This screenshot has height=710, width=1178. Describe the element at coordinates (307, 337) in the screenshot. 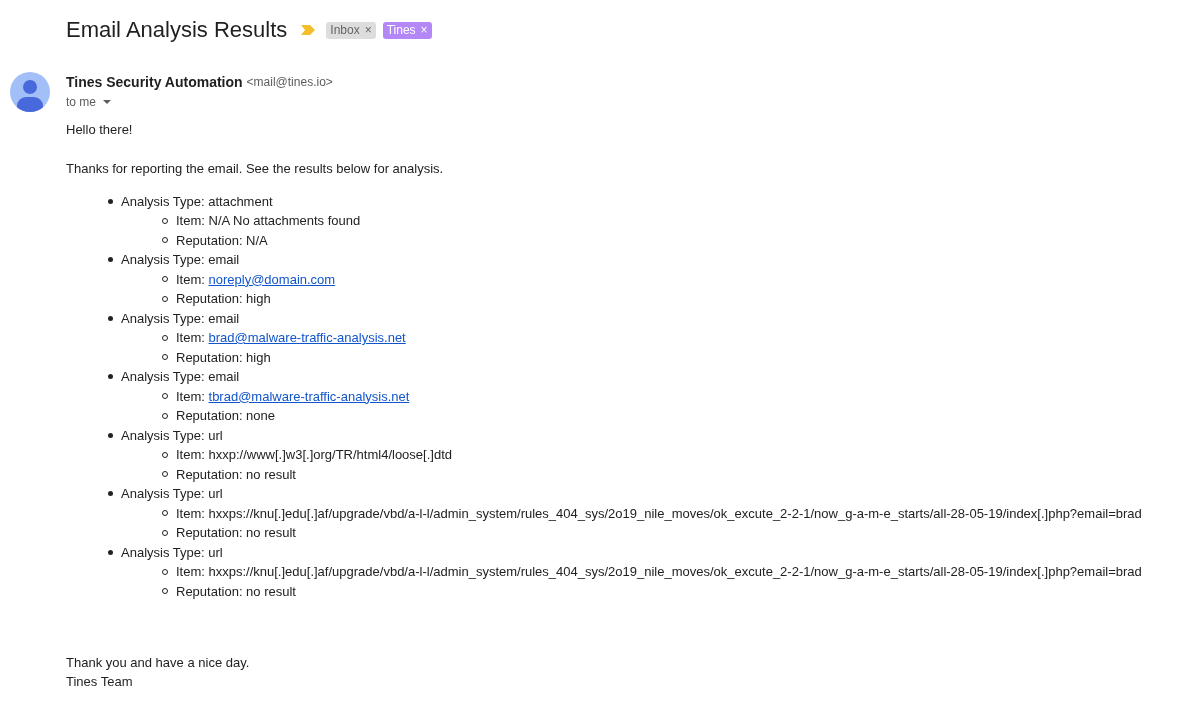

I see `email-link: brad@malware-traffic-analysis.net` at that location.